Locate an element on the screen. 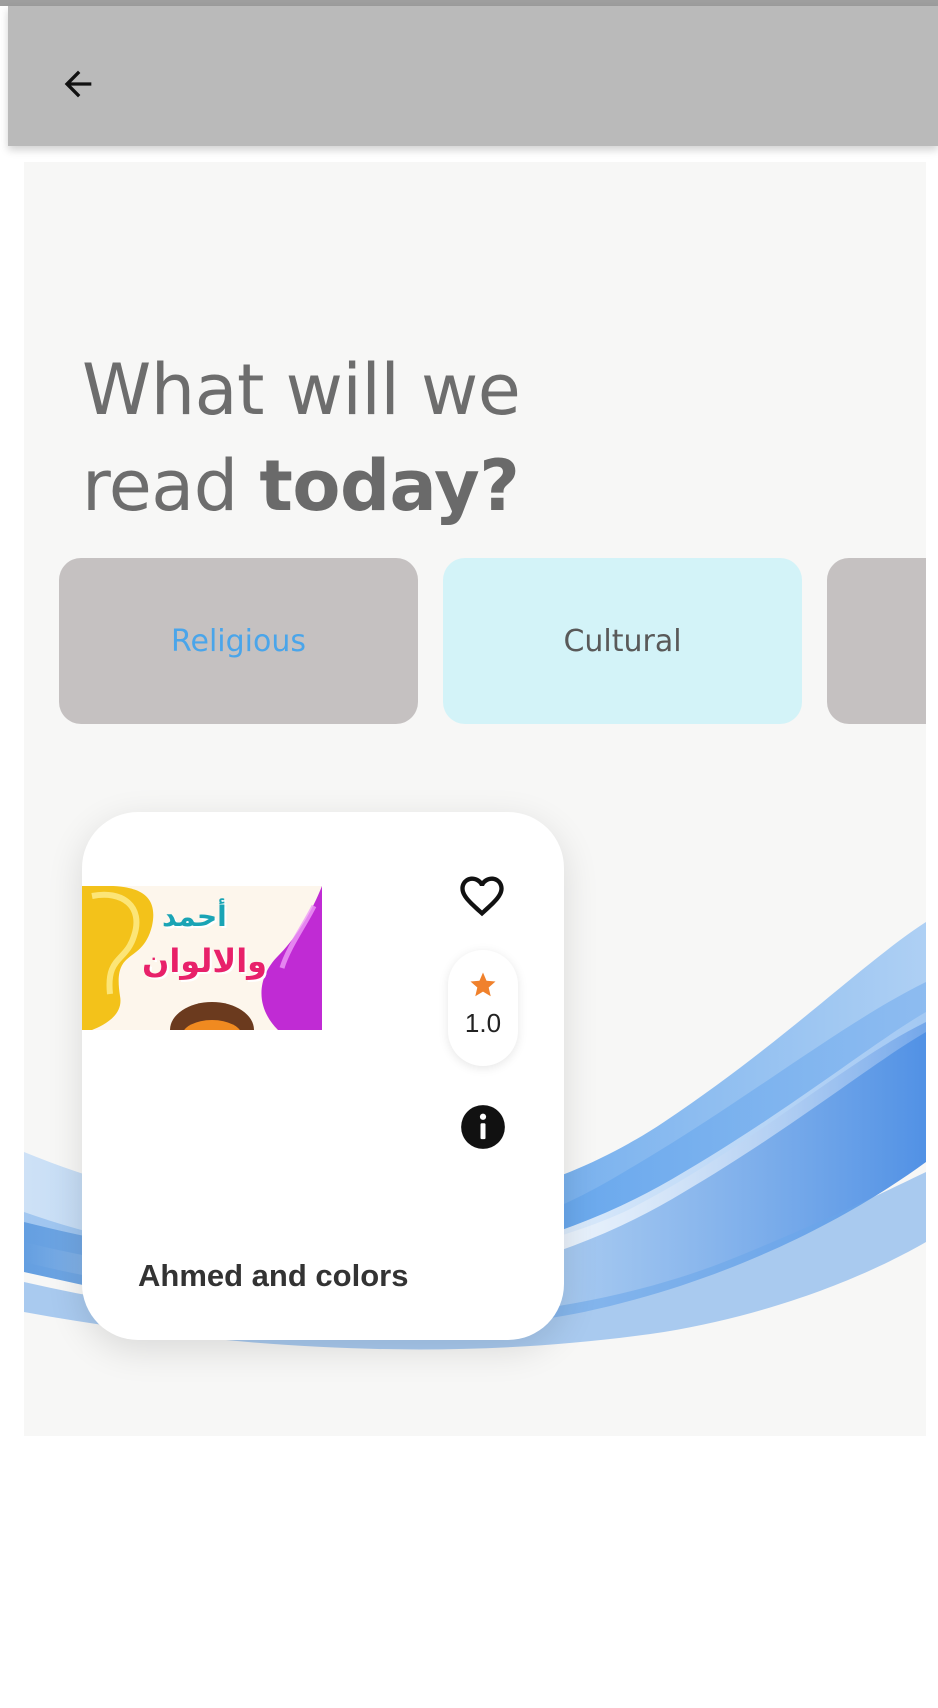 This screenshot has width=938, height=1708. headline-bold-text: today? is located at coordinates (389, 486).